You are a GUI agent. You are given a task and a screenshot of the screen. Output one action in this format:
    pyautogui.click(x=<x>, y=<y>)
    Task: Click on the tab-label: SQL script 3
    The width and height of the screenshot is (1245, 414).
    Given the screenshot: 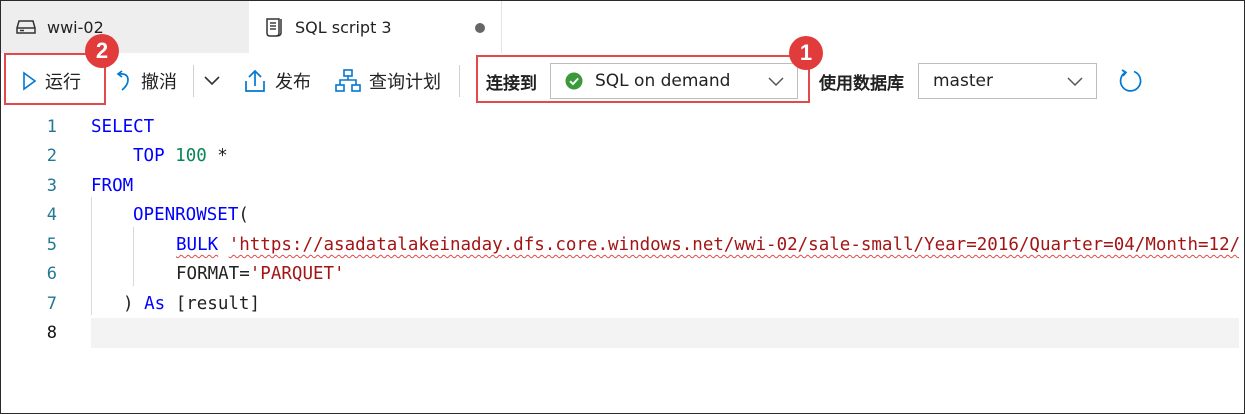 What is the action you would take?
    pyautogui.click(x=343, y=27)
    